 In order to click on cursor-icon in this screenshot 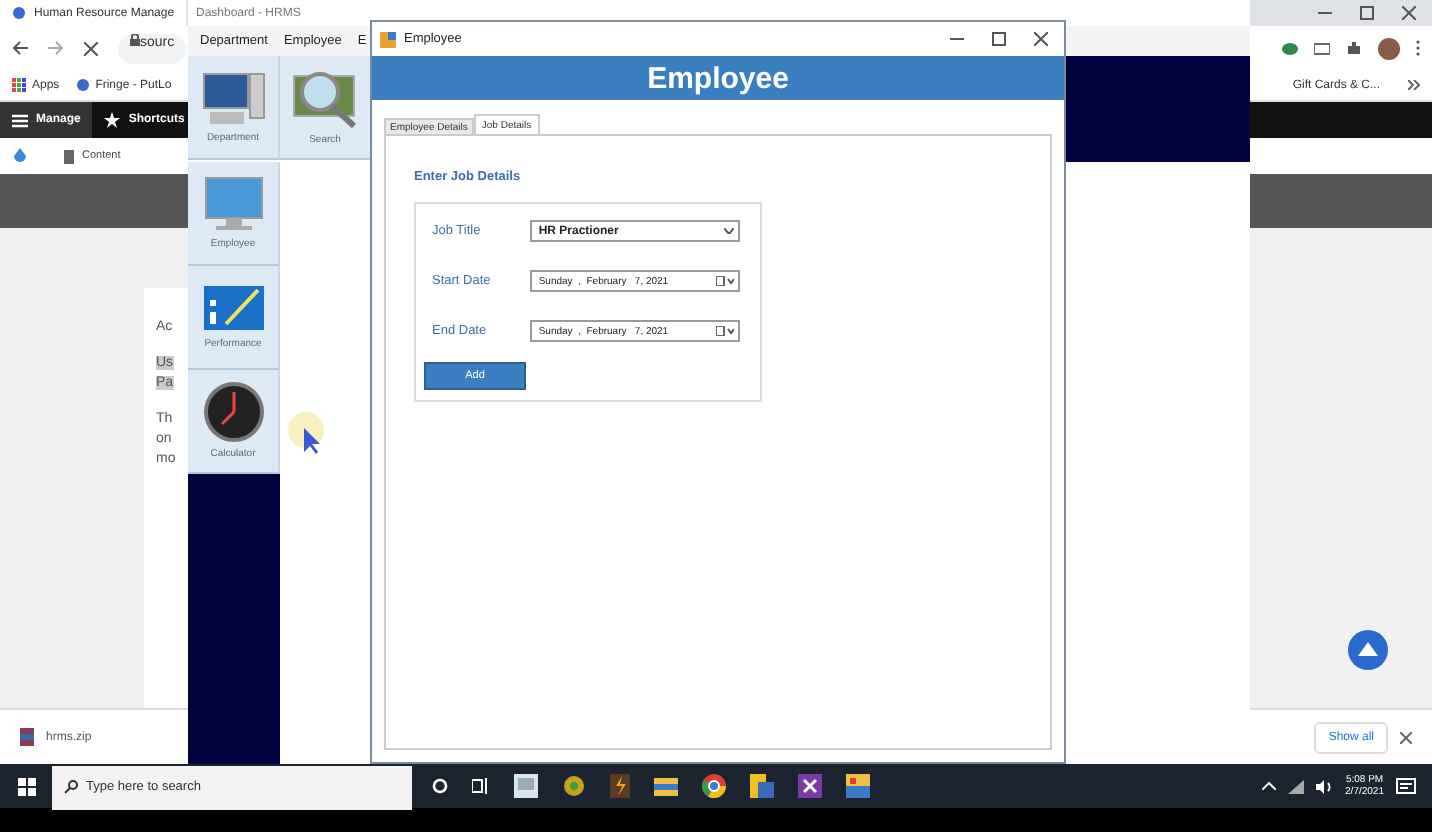, I will do `click(308, 434)`.